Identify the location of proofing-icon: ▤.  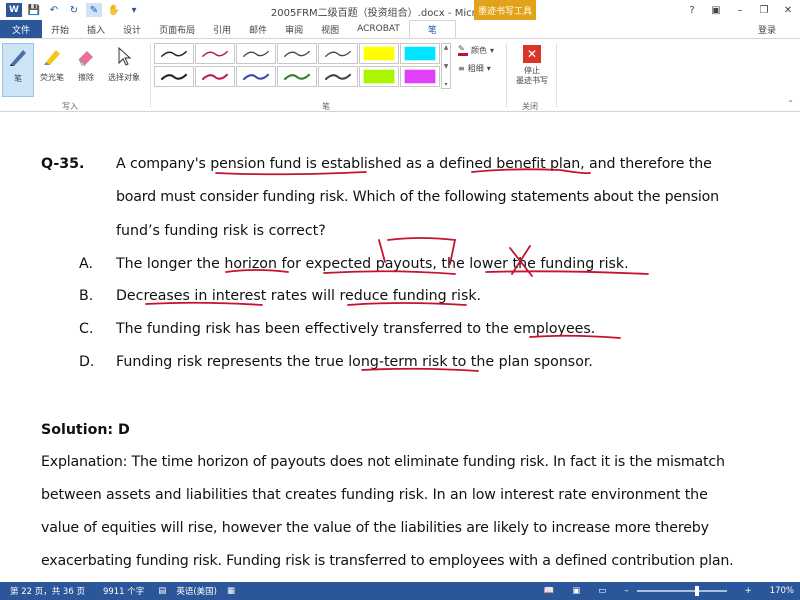
(162, 591).